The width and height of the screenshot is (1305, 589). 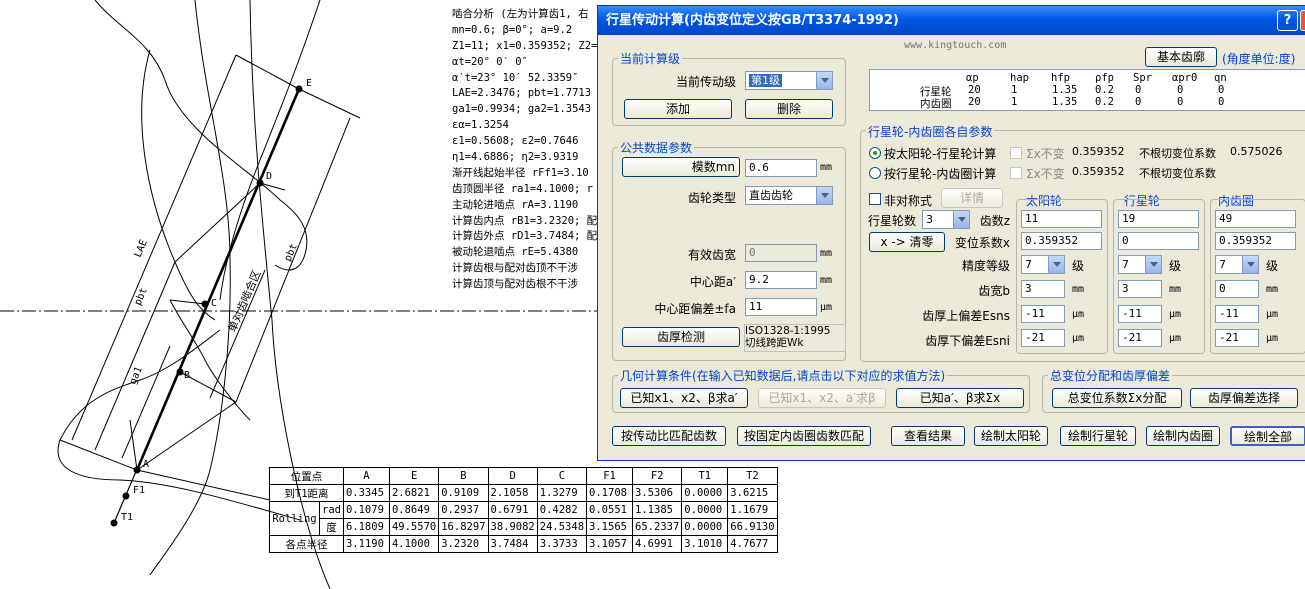 I want to click on tooth-profile-low, so click(x=140, y=385).